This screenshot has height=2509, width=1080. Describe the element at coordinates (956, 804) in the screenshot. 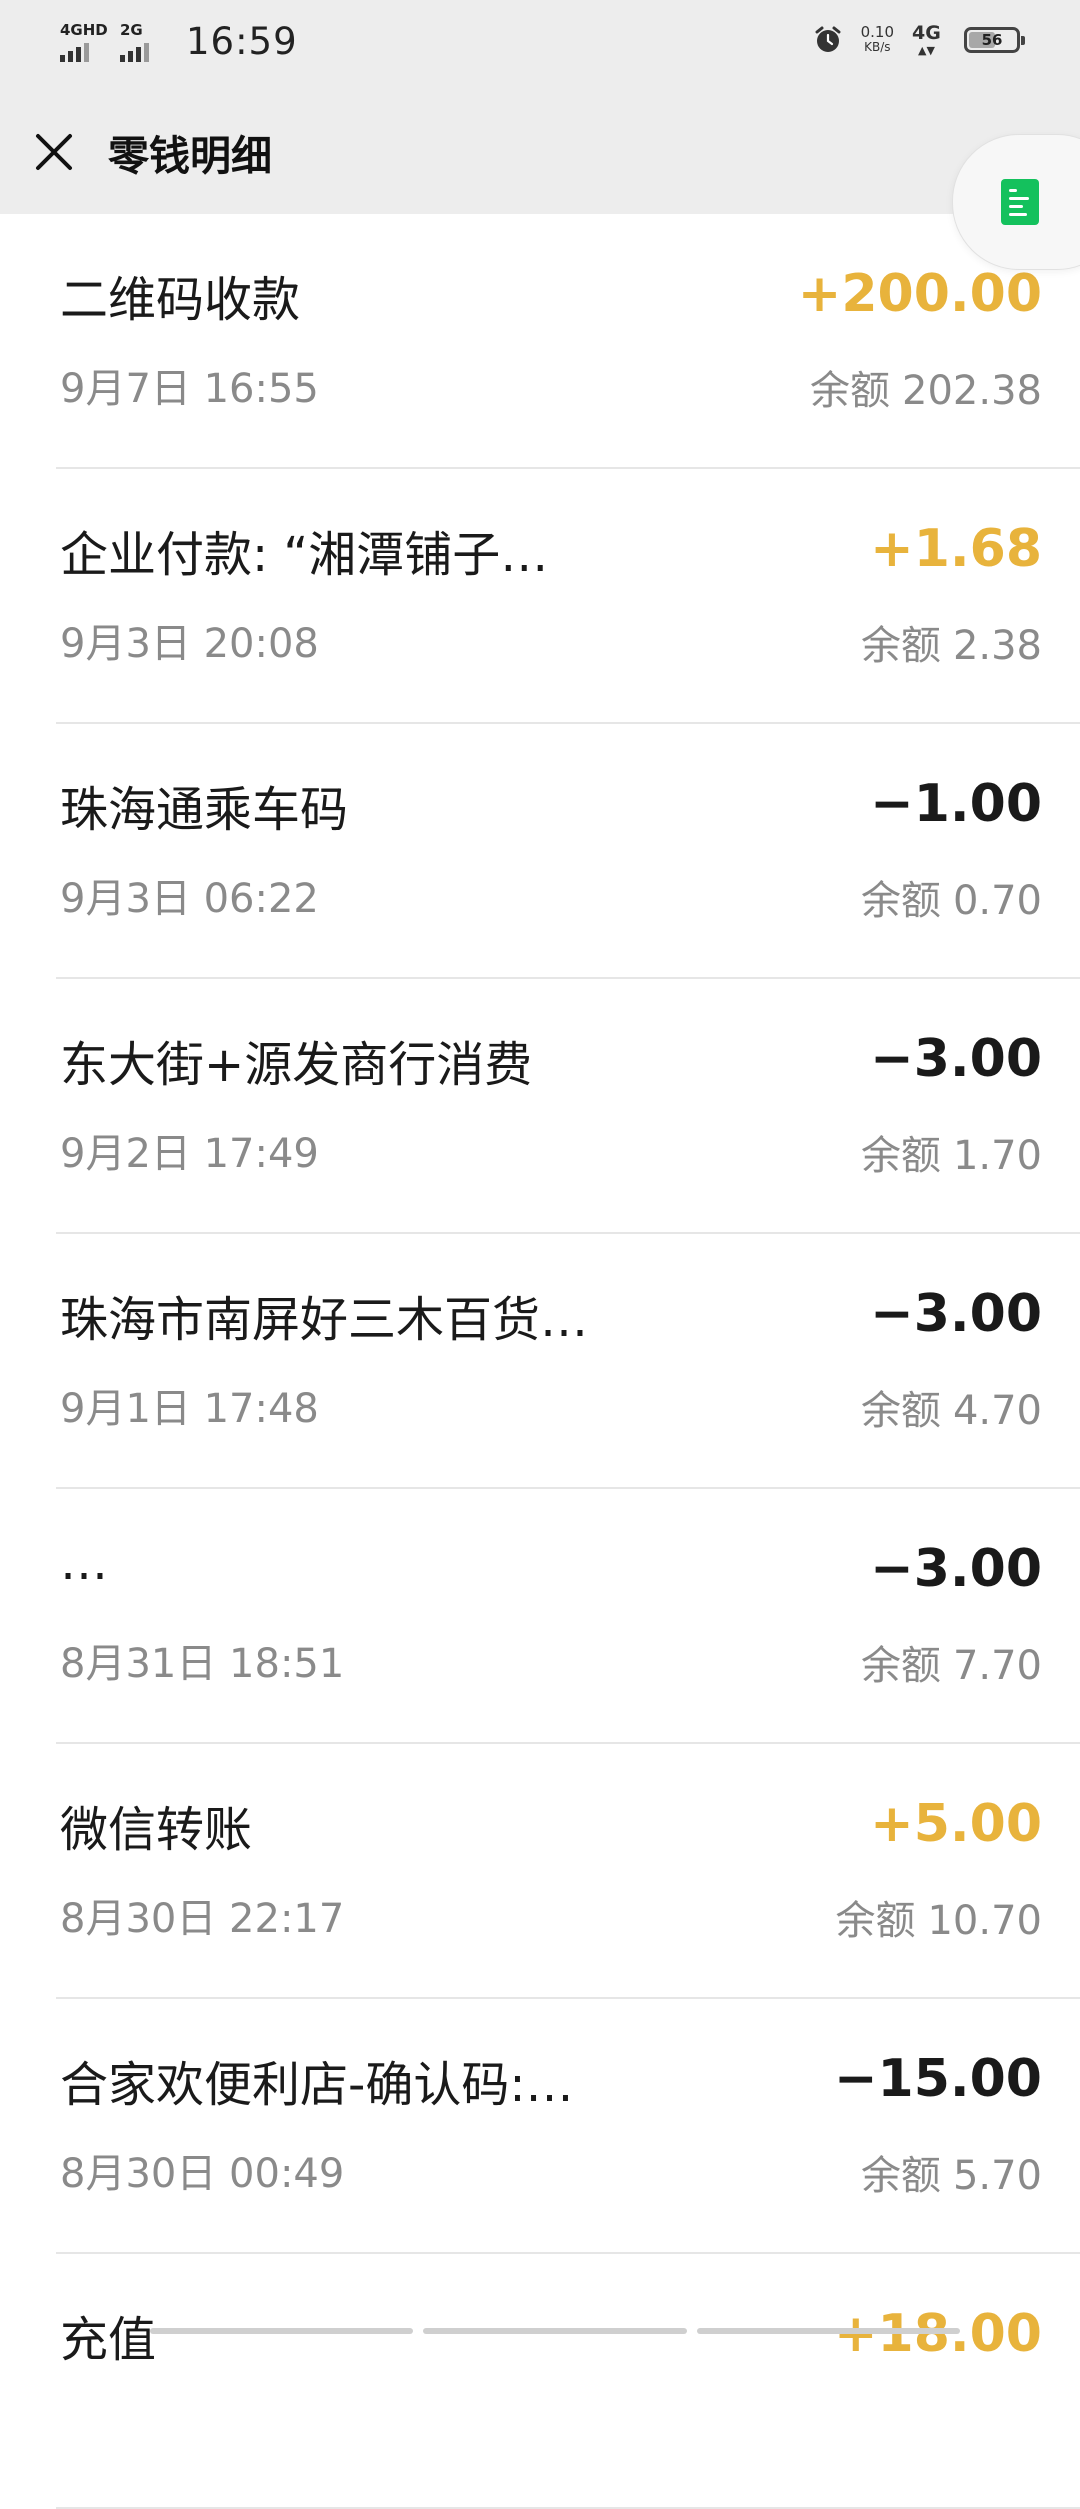

I see `transaction-amount: −1.00` at that location.